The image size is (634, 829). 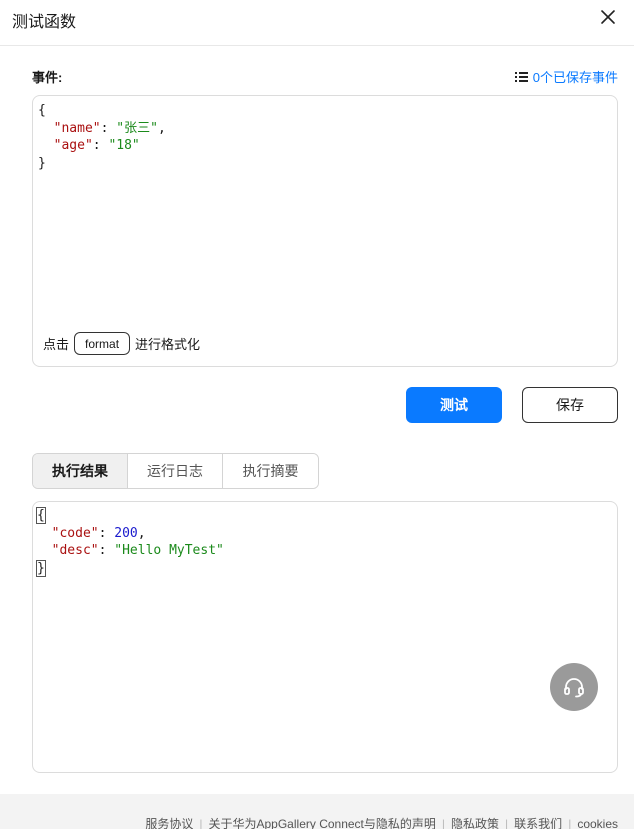 What do you see at coordinates (130, 542) in the screenshot?
I see `result-code: { "code": 200, "desc": "Hello MyTest" }` at bounding box center [130, 542].